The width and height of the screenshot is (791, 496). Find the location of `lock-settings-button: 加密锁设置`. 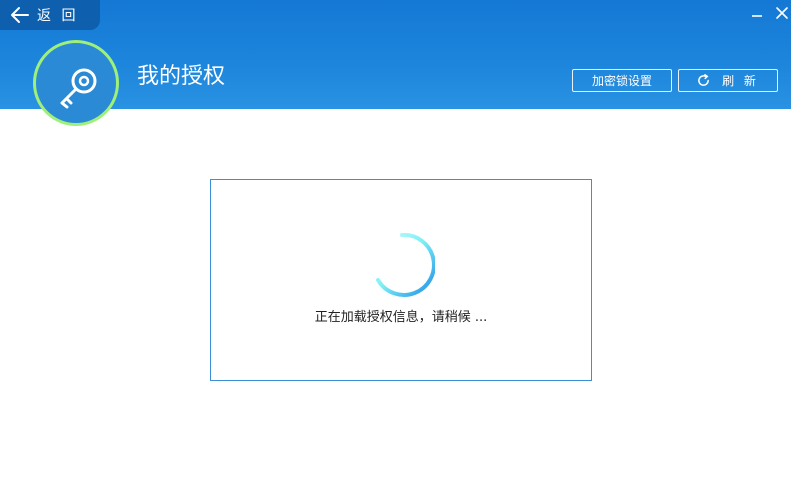

lock-settings-button: 加密锁设置 is located at coordinates (622, 80).